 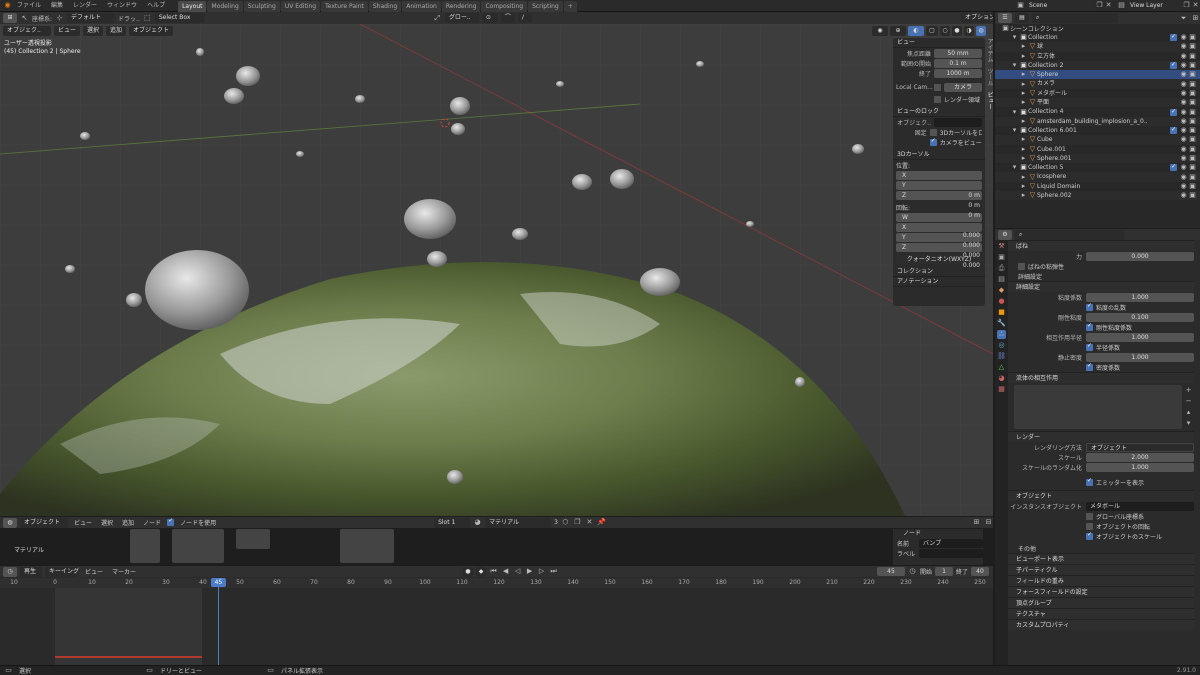 What do you see at coordinates (939, 112) in the screenshot?
I see `view-lock-header: ビューのロック` at bounding box center [939, 112].